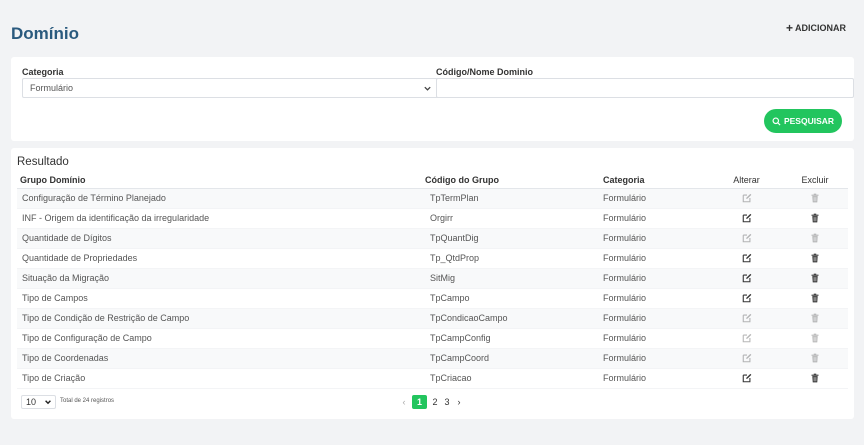 This screenshot has height=445, width=864. Describe the element at coordinates (230, 88) in the screenshot. I see `category-select: Formulário` at that location.